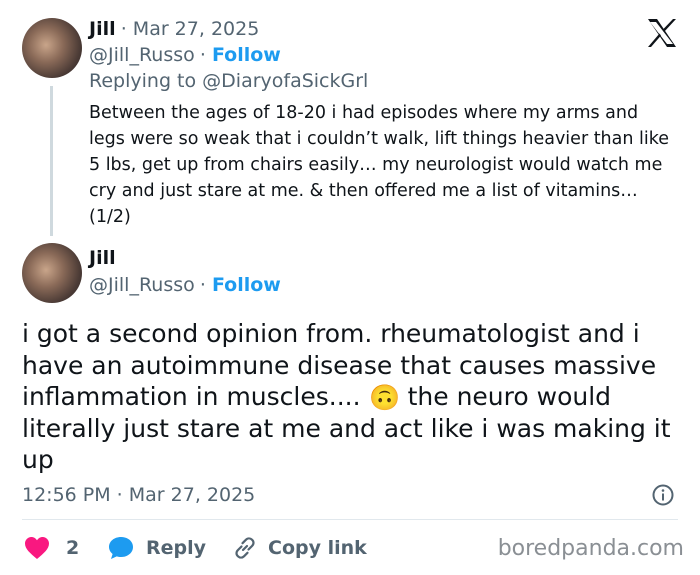  I want to click on boredpanda-watermark: boredpanda.com, so click(590, 548).